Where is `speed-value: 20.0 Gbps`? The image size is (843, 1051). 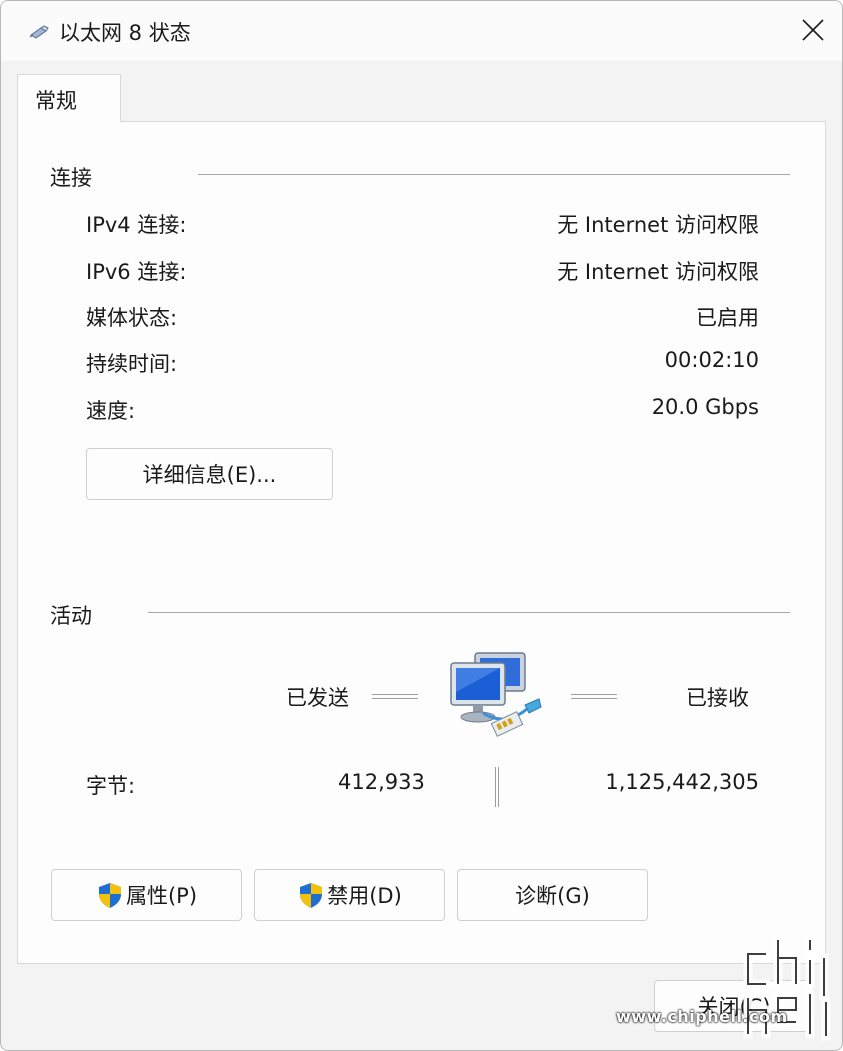 speed-value: 20.0 Gbps is located at coordinates (705, 407).